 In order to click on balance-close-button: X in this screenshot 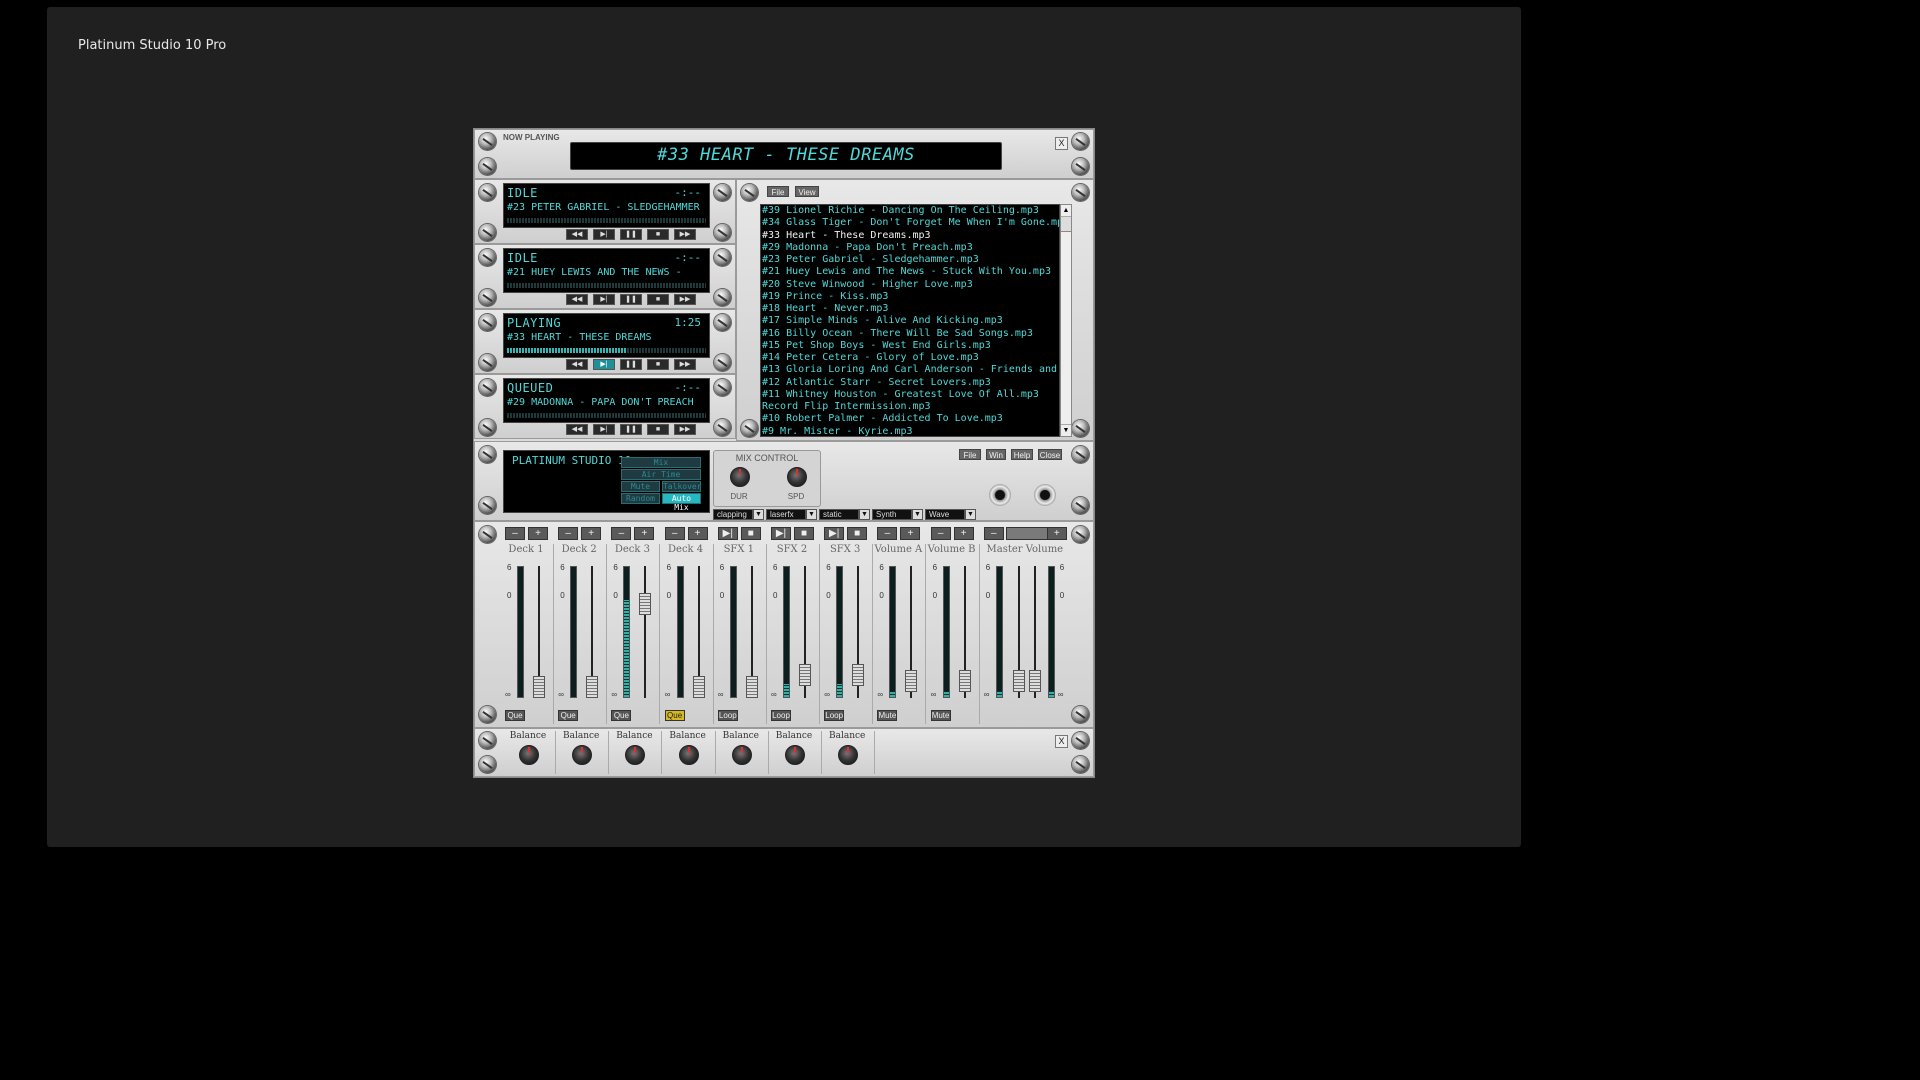, I will do `click(1061, 741)`.